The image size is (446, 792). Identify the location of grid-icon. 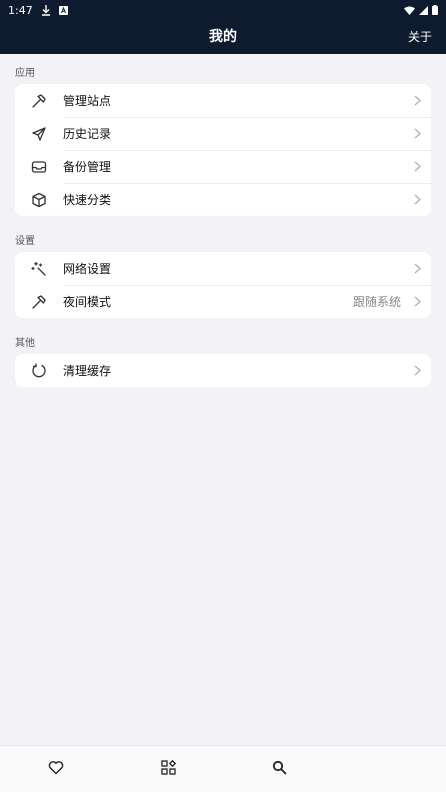
(168, 769).